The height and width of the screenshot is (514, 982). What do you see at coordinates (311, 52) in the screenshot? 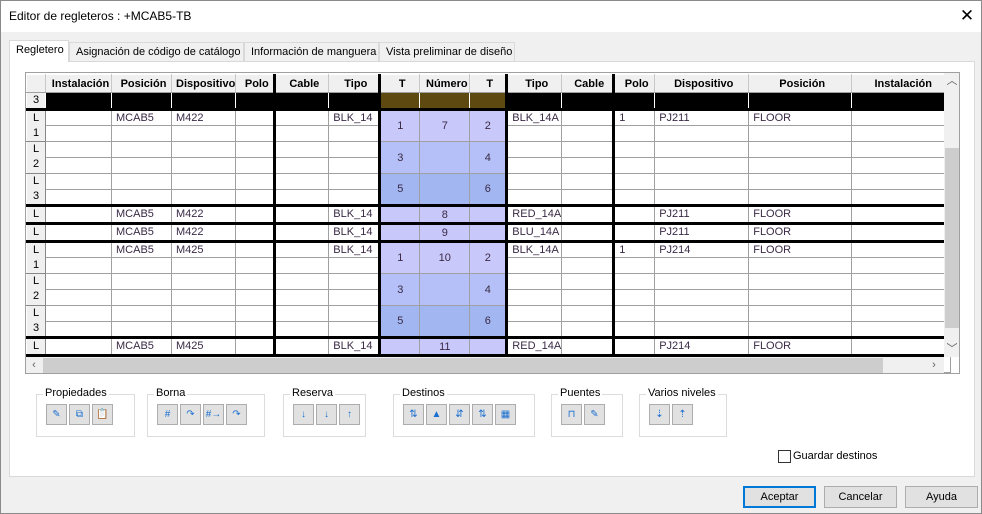
I see `tab-cable-info: Información de manguera` at bounding box center [311, 52].